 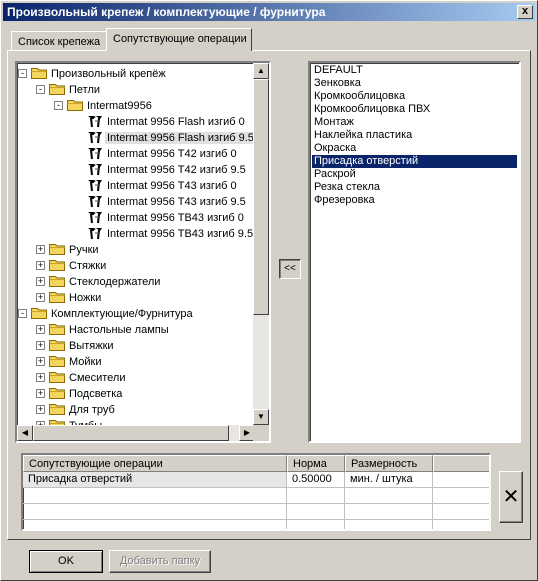 What do you see at coordinates (335, 174) in the screenshot?
I see `operation-item: Раскрой` at bounding box center [335, 174].